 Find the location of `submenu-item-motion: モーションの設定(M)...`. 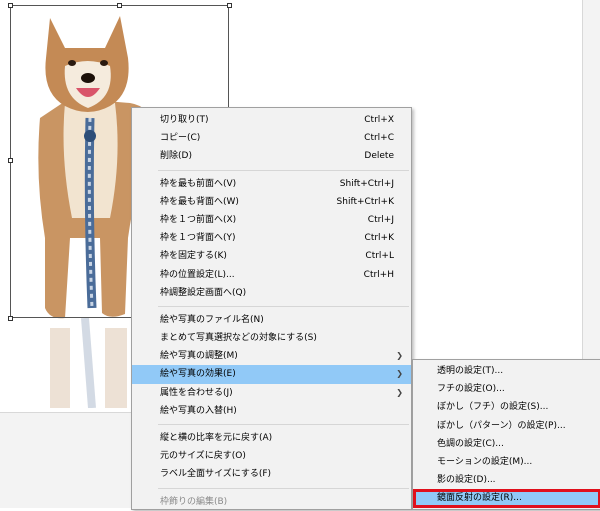

submenu-item-motion: モーションの設定(M)... is located at coordinates (506, 462).